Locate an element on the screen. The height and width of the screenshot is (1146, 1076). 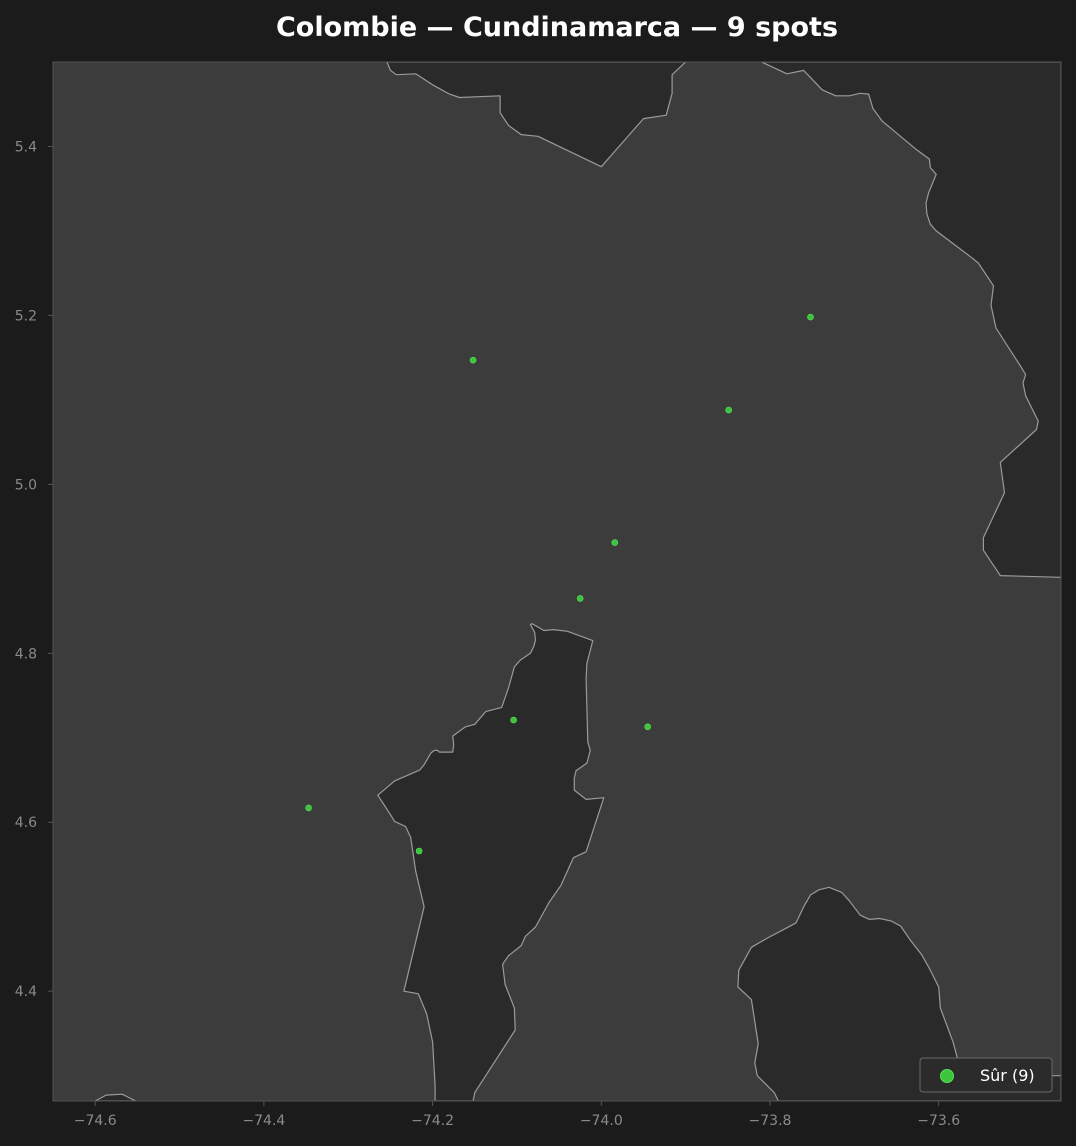
legend-marker is located at coordinates (947, 1076).